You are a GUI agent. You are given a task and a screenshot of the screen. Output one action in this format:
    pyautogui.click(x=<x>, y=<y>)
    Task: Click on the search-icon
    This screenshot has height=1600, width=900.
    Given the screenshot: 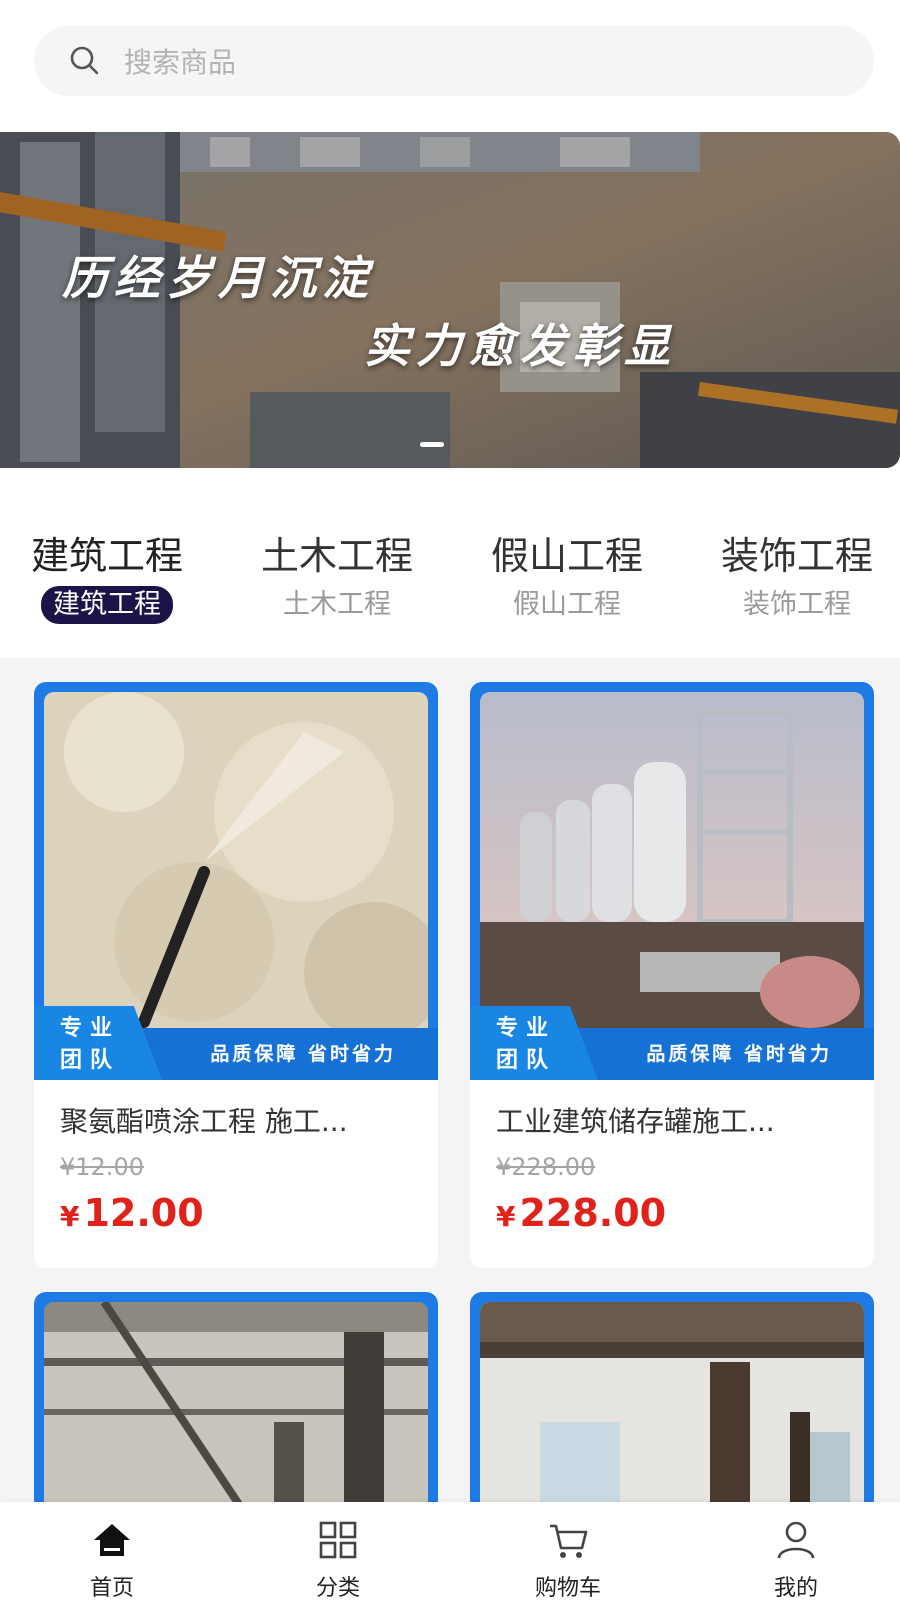 What is the action you would take?
    pyautogui.click(x=84, y=60)
    